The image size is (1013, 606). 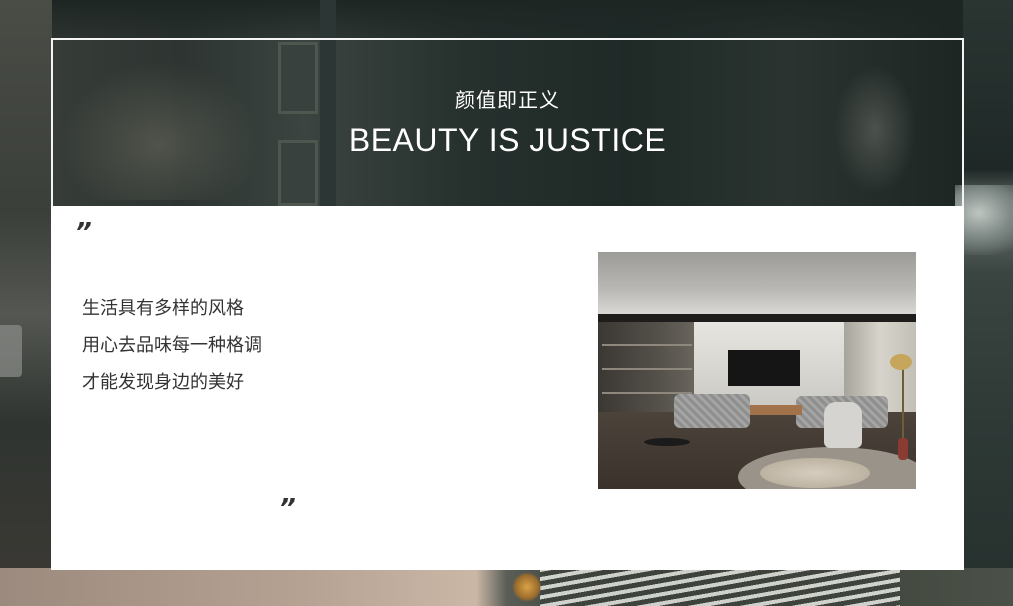 What do you see at coordinates (11, 351) in the screenshot?
I see `bg-left-sign` at bounding box center [11, 351].